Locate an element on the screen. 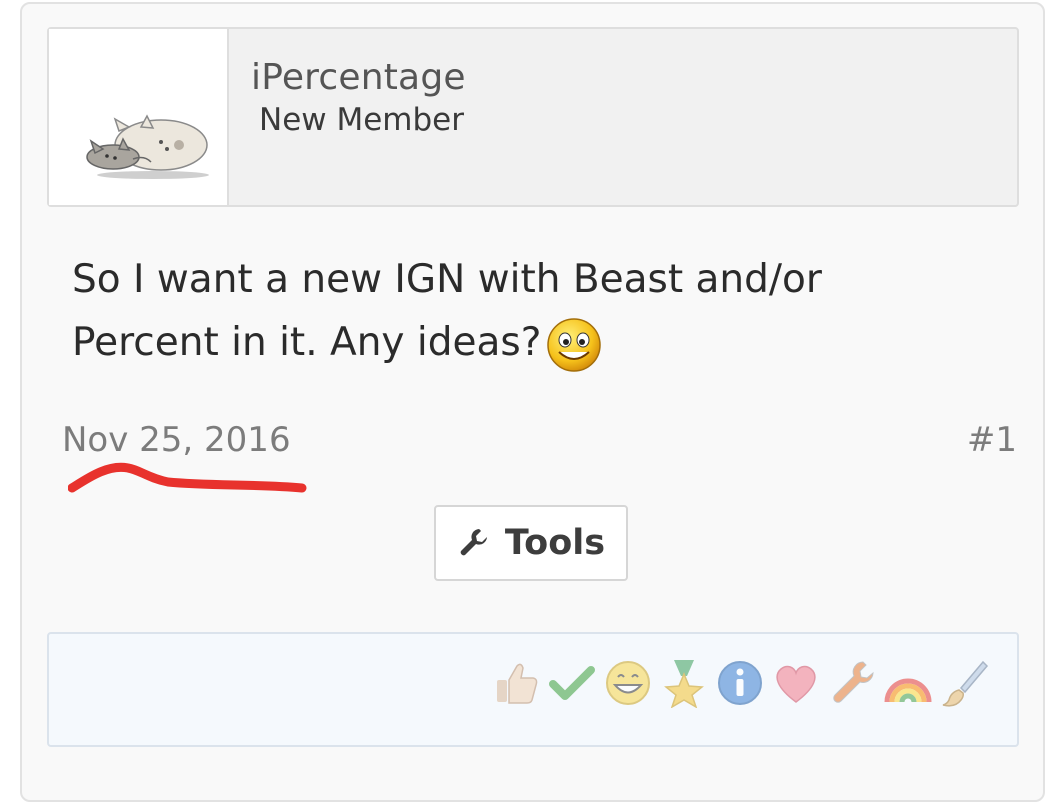 Image resolution: width=1063 pixels, height=802 pixels. thumbs-up-icon is located at coordinates (516, 683).